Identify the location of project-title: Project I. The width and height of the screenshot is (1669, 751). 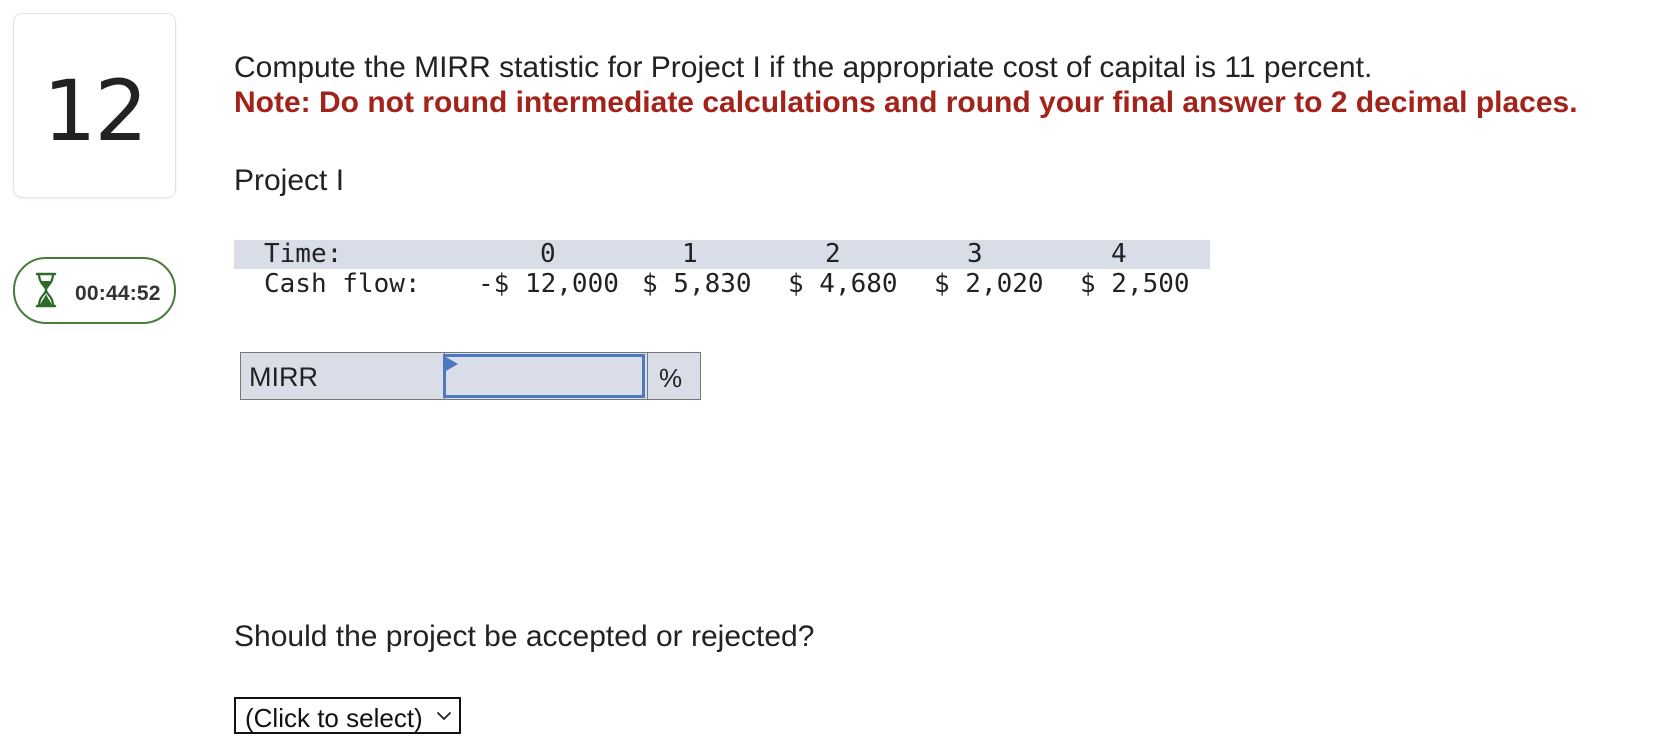
(289, 180).